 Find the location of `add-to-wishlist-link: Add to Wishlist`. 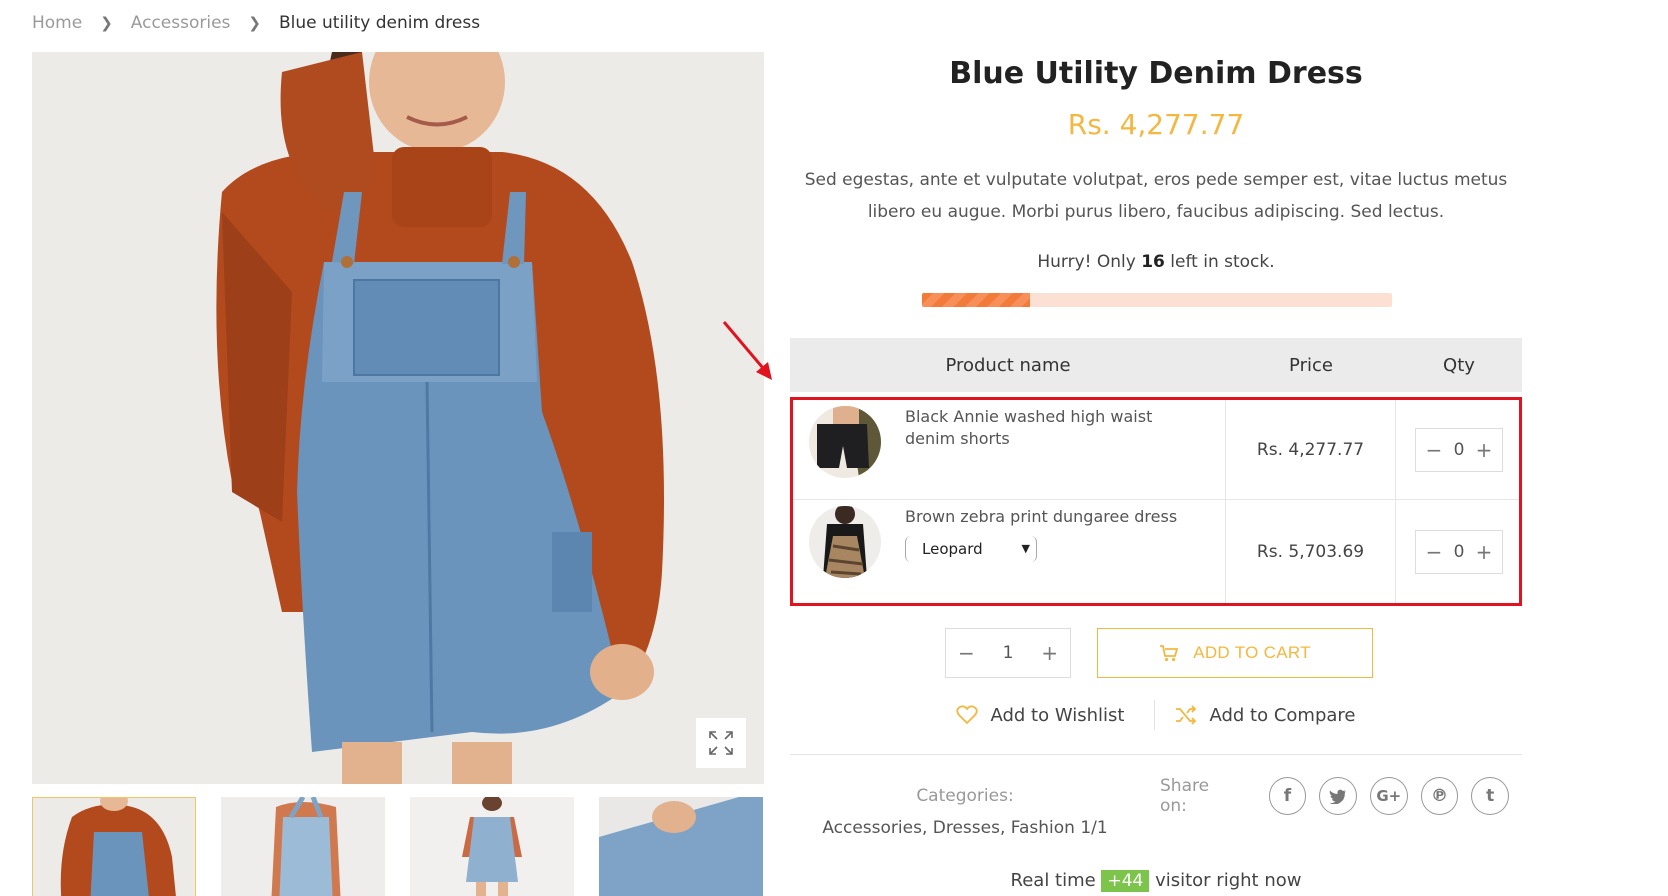

add-to-wishlist-link: Add to Wishlist is located at coordinates (1040, 715).